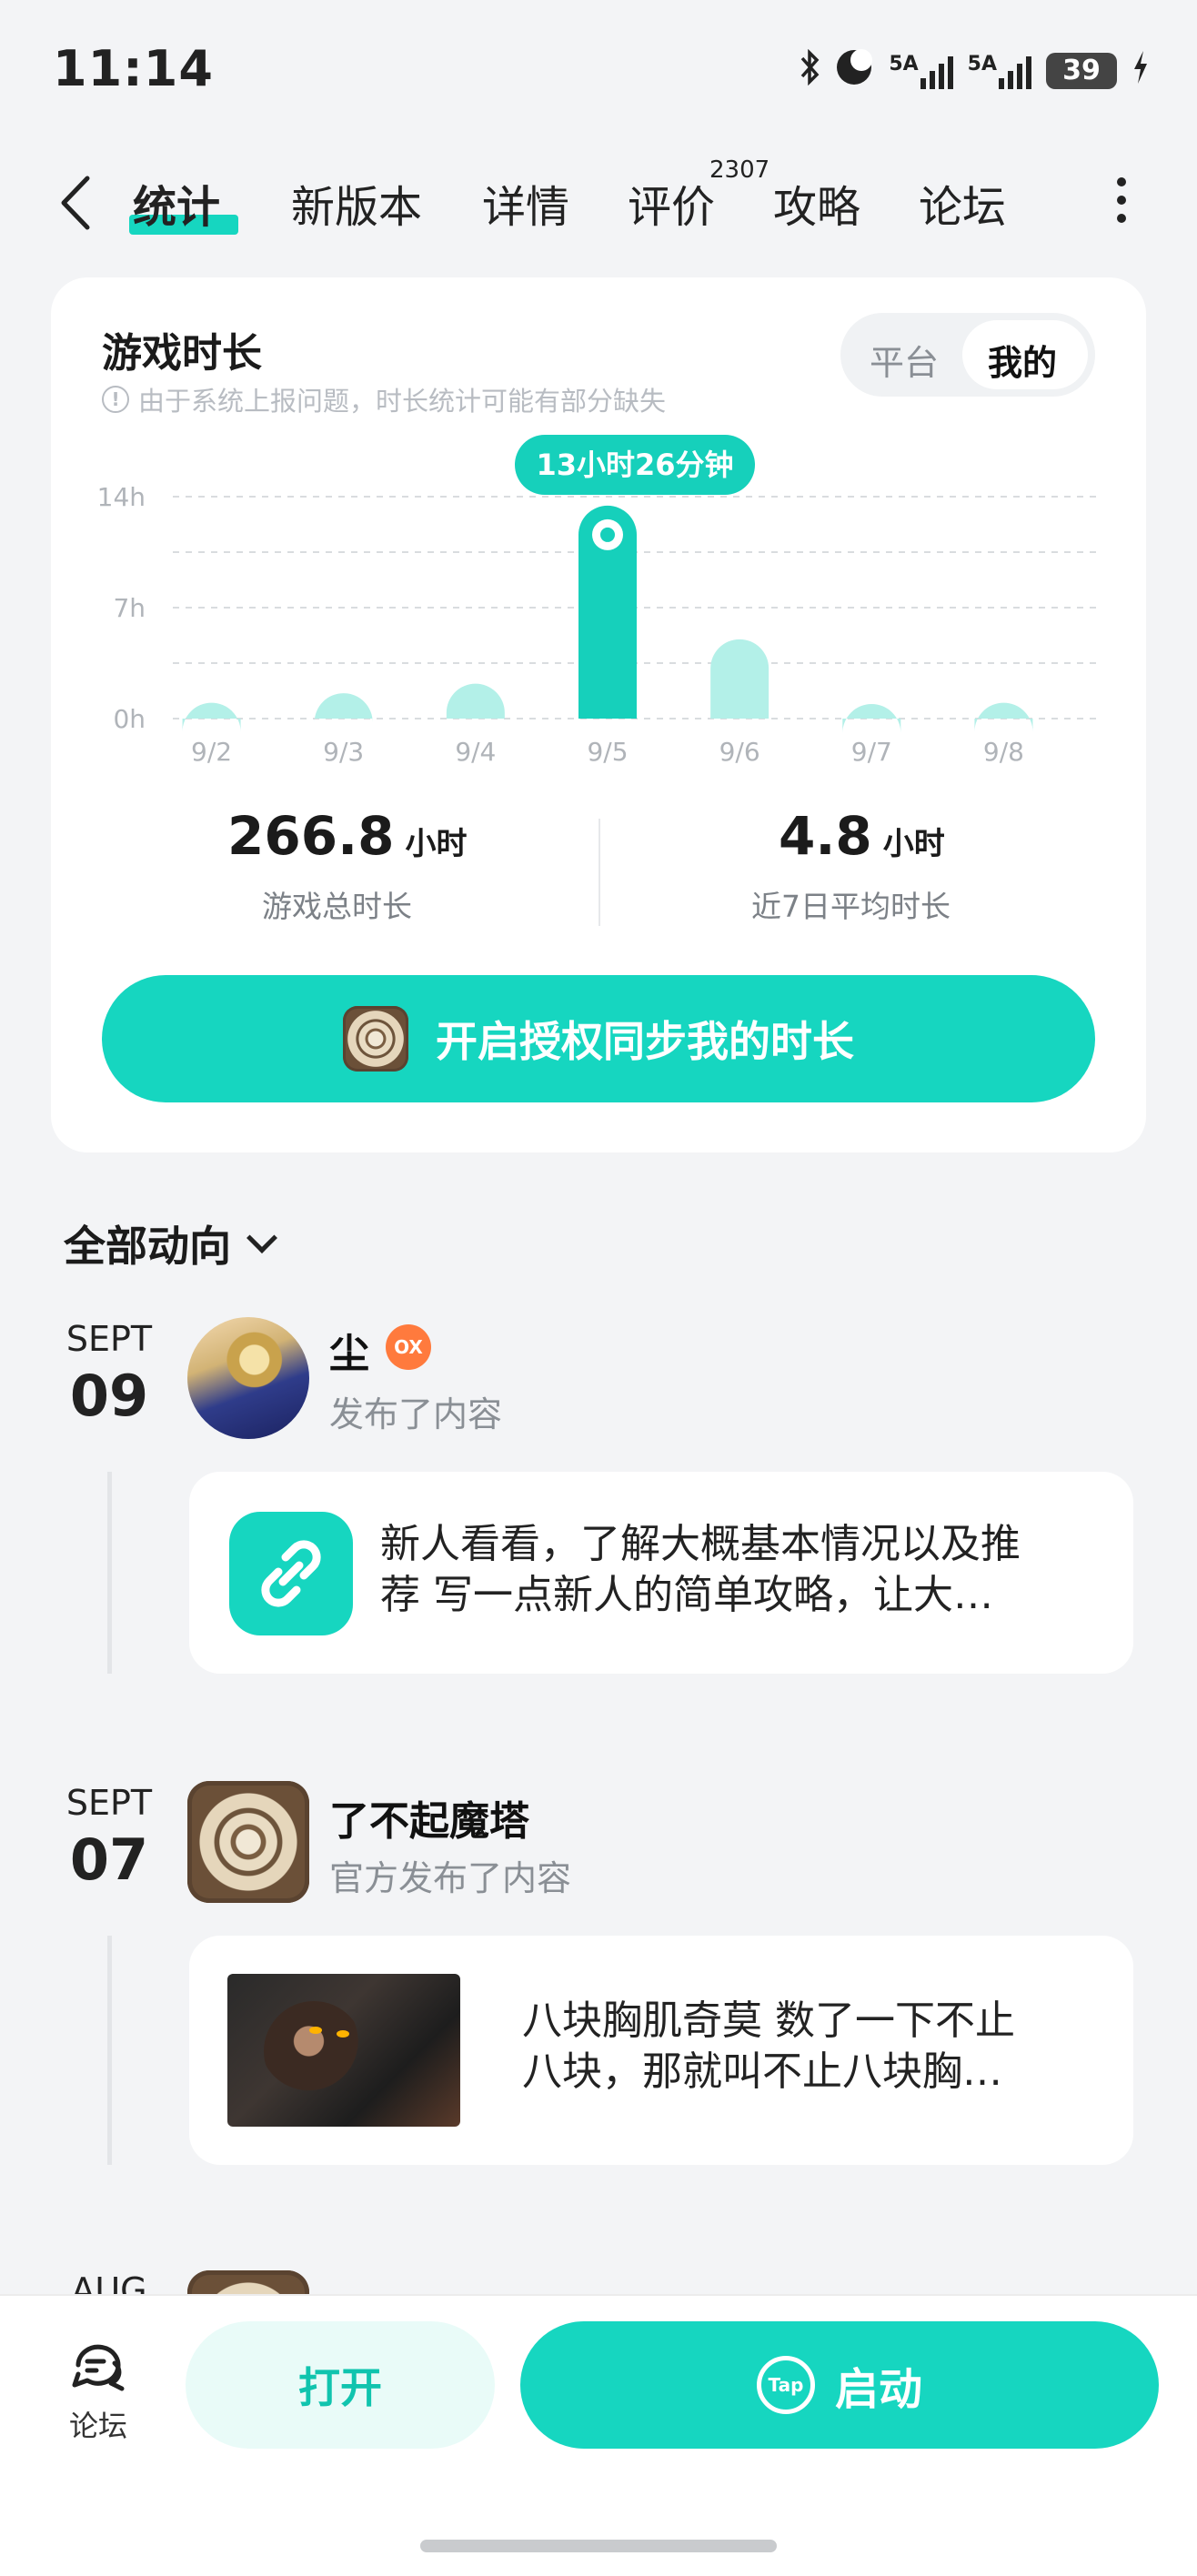  What do you see at coordinates (862, 836) in the screenshot?
I see `average-playtime: 4.8 小时` at bounding box center [862, 836].